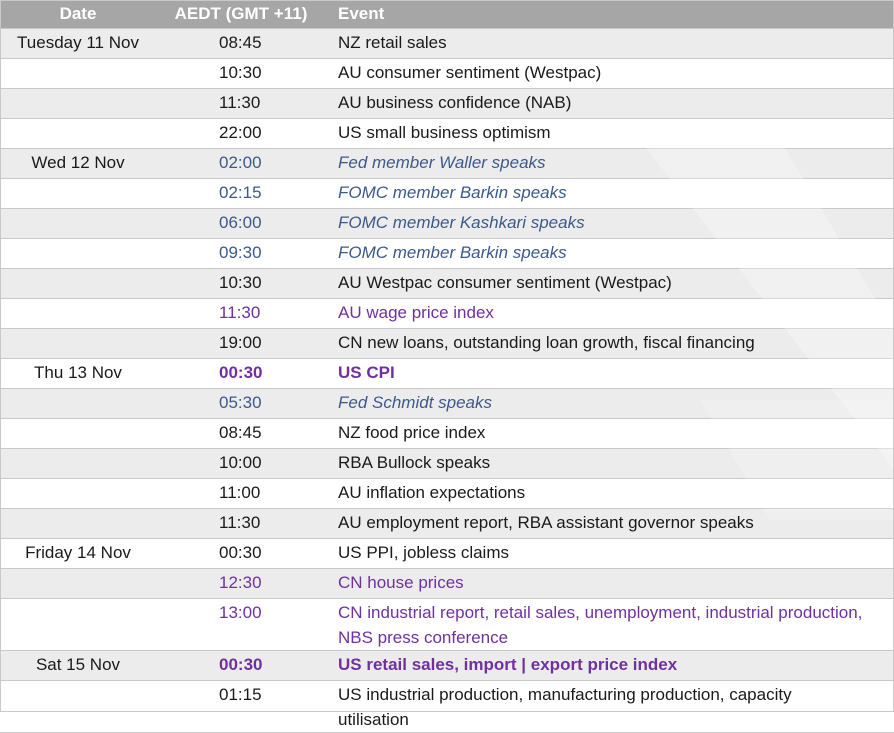  I want to click on time-cell: 02:15, so click(241, 193).